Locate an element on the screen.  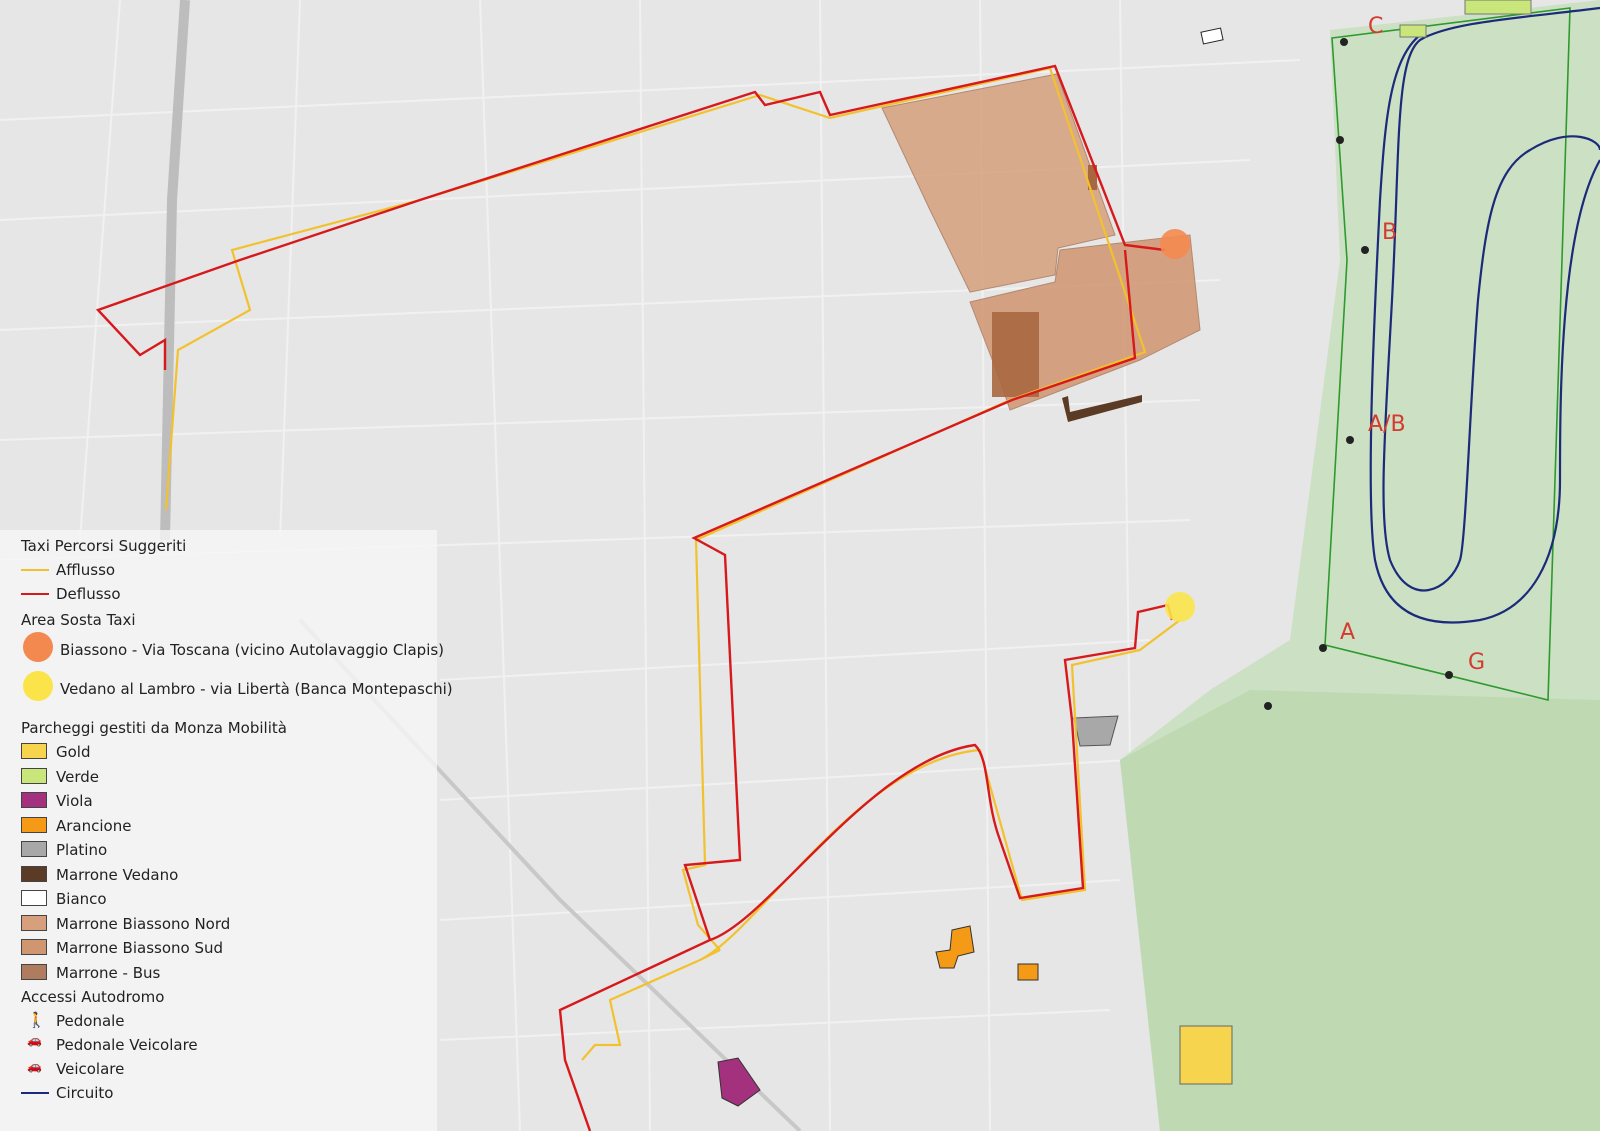
circuit-line-icon is located at coordinates (35, 1093).